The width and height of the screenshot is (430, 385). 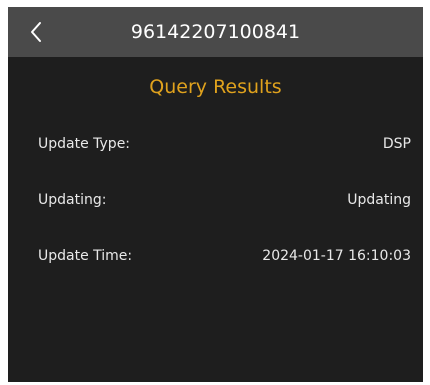 What do you see at coordinates (336, 256) in the screenshot?
I see `update-time-value: 2024-01-17 16:10:03` at bounding box center [336, 256].